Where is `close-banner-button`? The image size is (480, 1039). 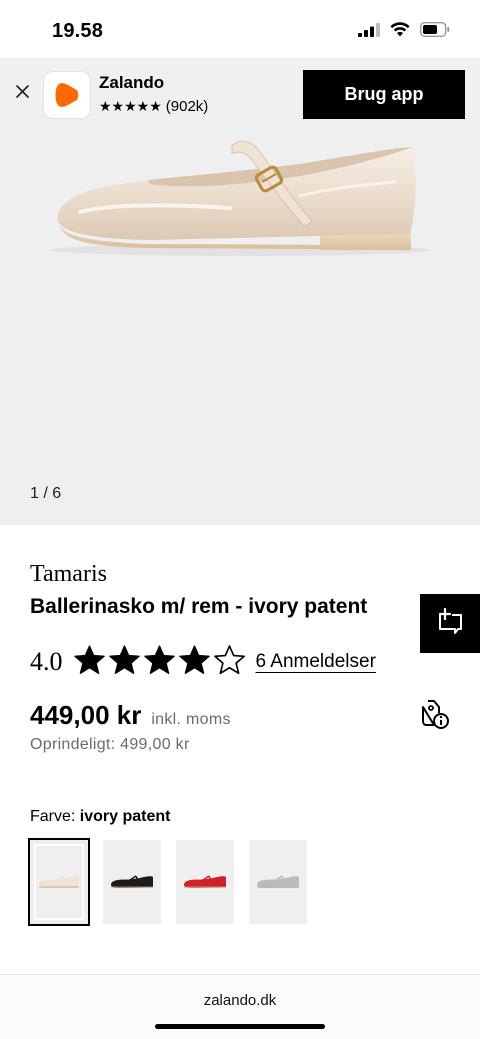 close-banner-button is located at coordinates (22, 94).